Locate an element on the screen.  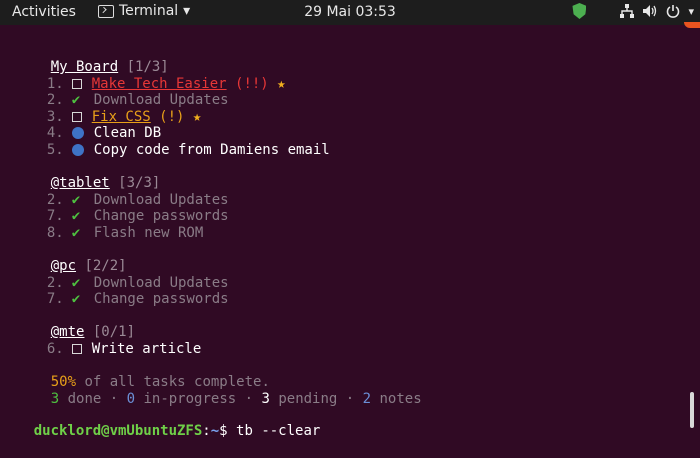
checkbox-icon is located at coordinates (76, 349).